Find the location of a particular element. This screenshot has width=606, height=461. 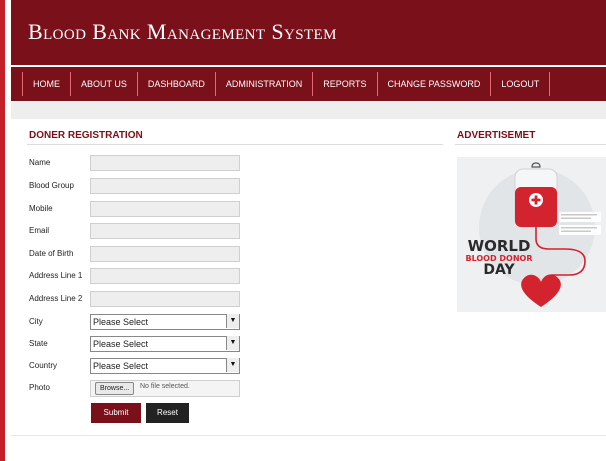

city-select-value: Please Select is located at coordinates (121, 322).